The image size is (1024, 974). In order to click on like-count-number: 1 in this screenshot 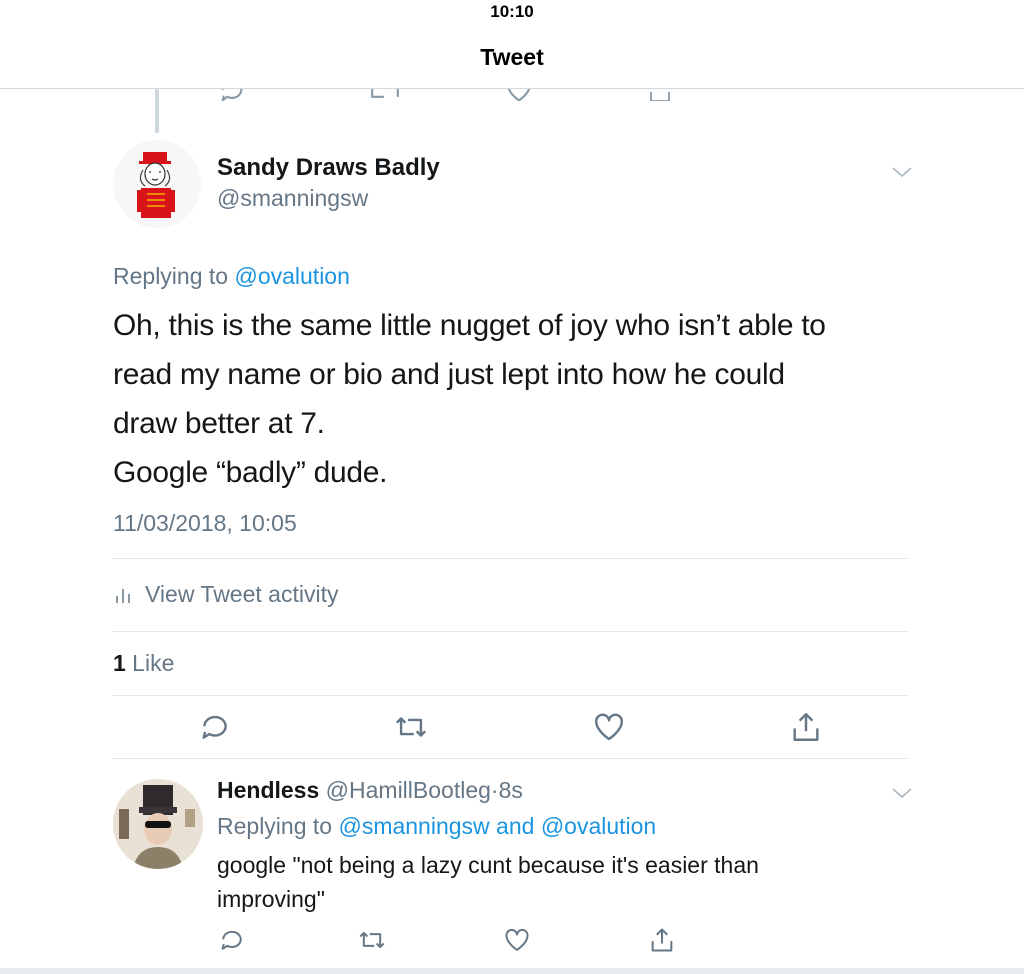, I will do `click(119, 663)`.